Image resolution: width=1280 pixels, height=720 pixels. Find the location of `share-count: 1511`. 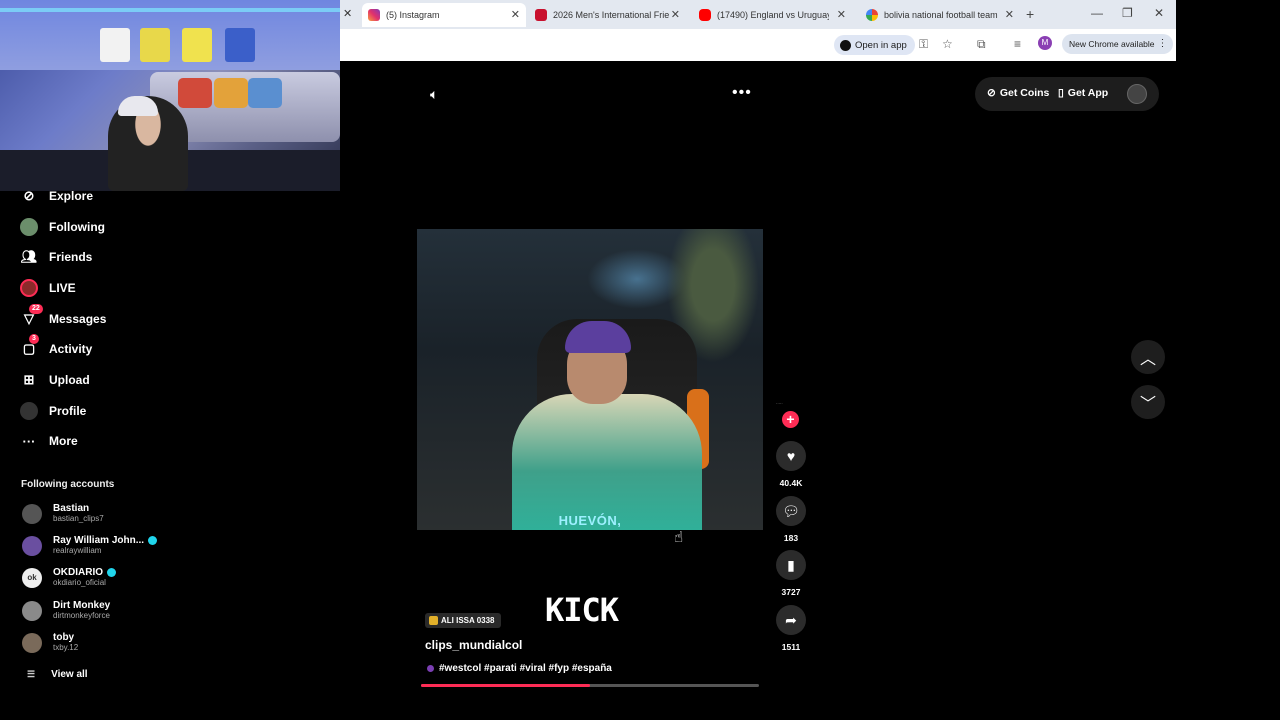

share-count: 1511 is located at coordinates (791, 647).